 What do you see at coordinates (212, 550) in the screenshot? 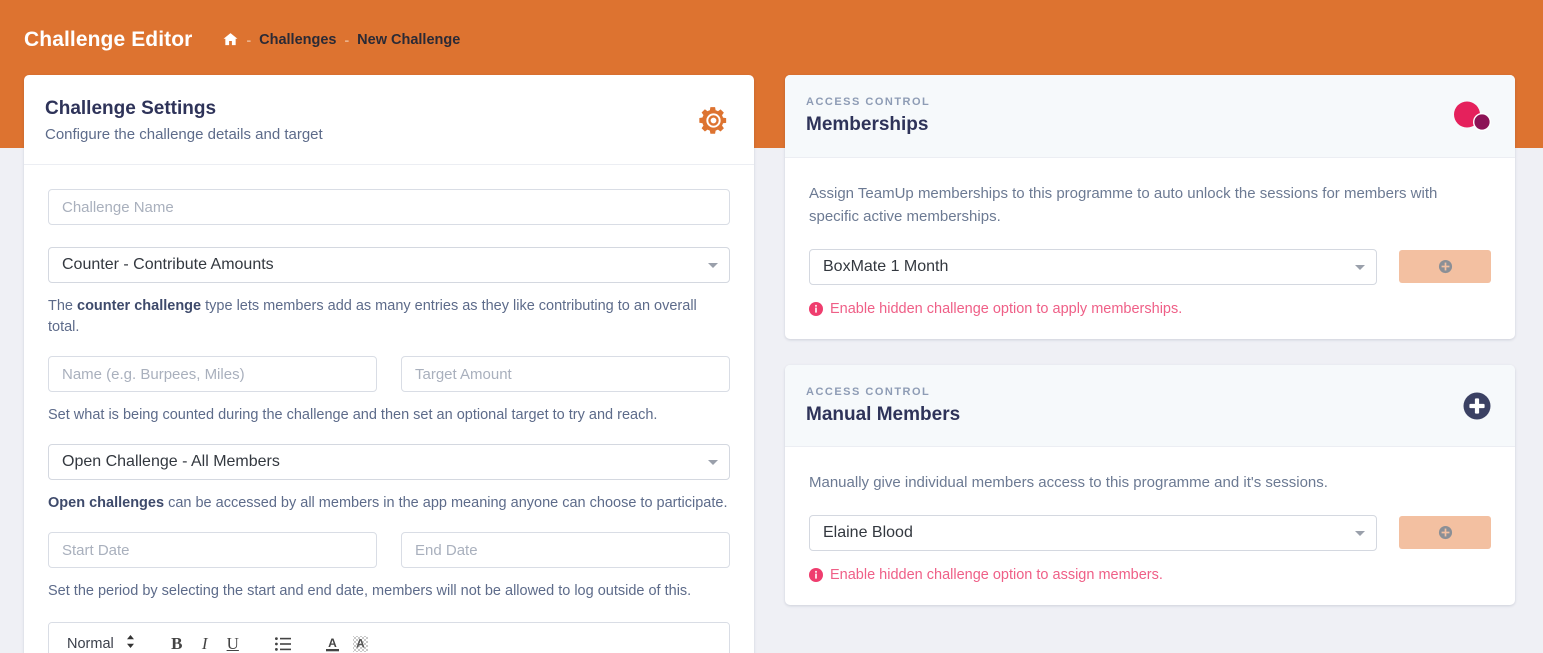
I see `start-date-input` at bounding box center [212, 550].